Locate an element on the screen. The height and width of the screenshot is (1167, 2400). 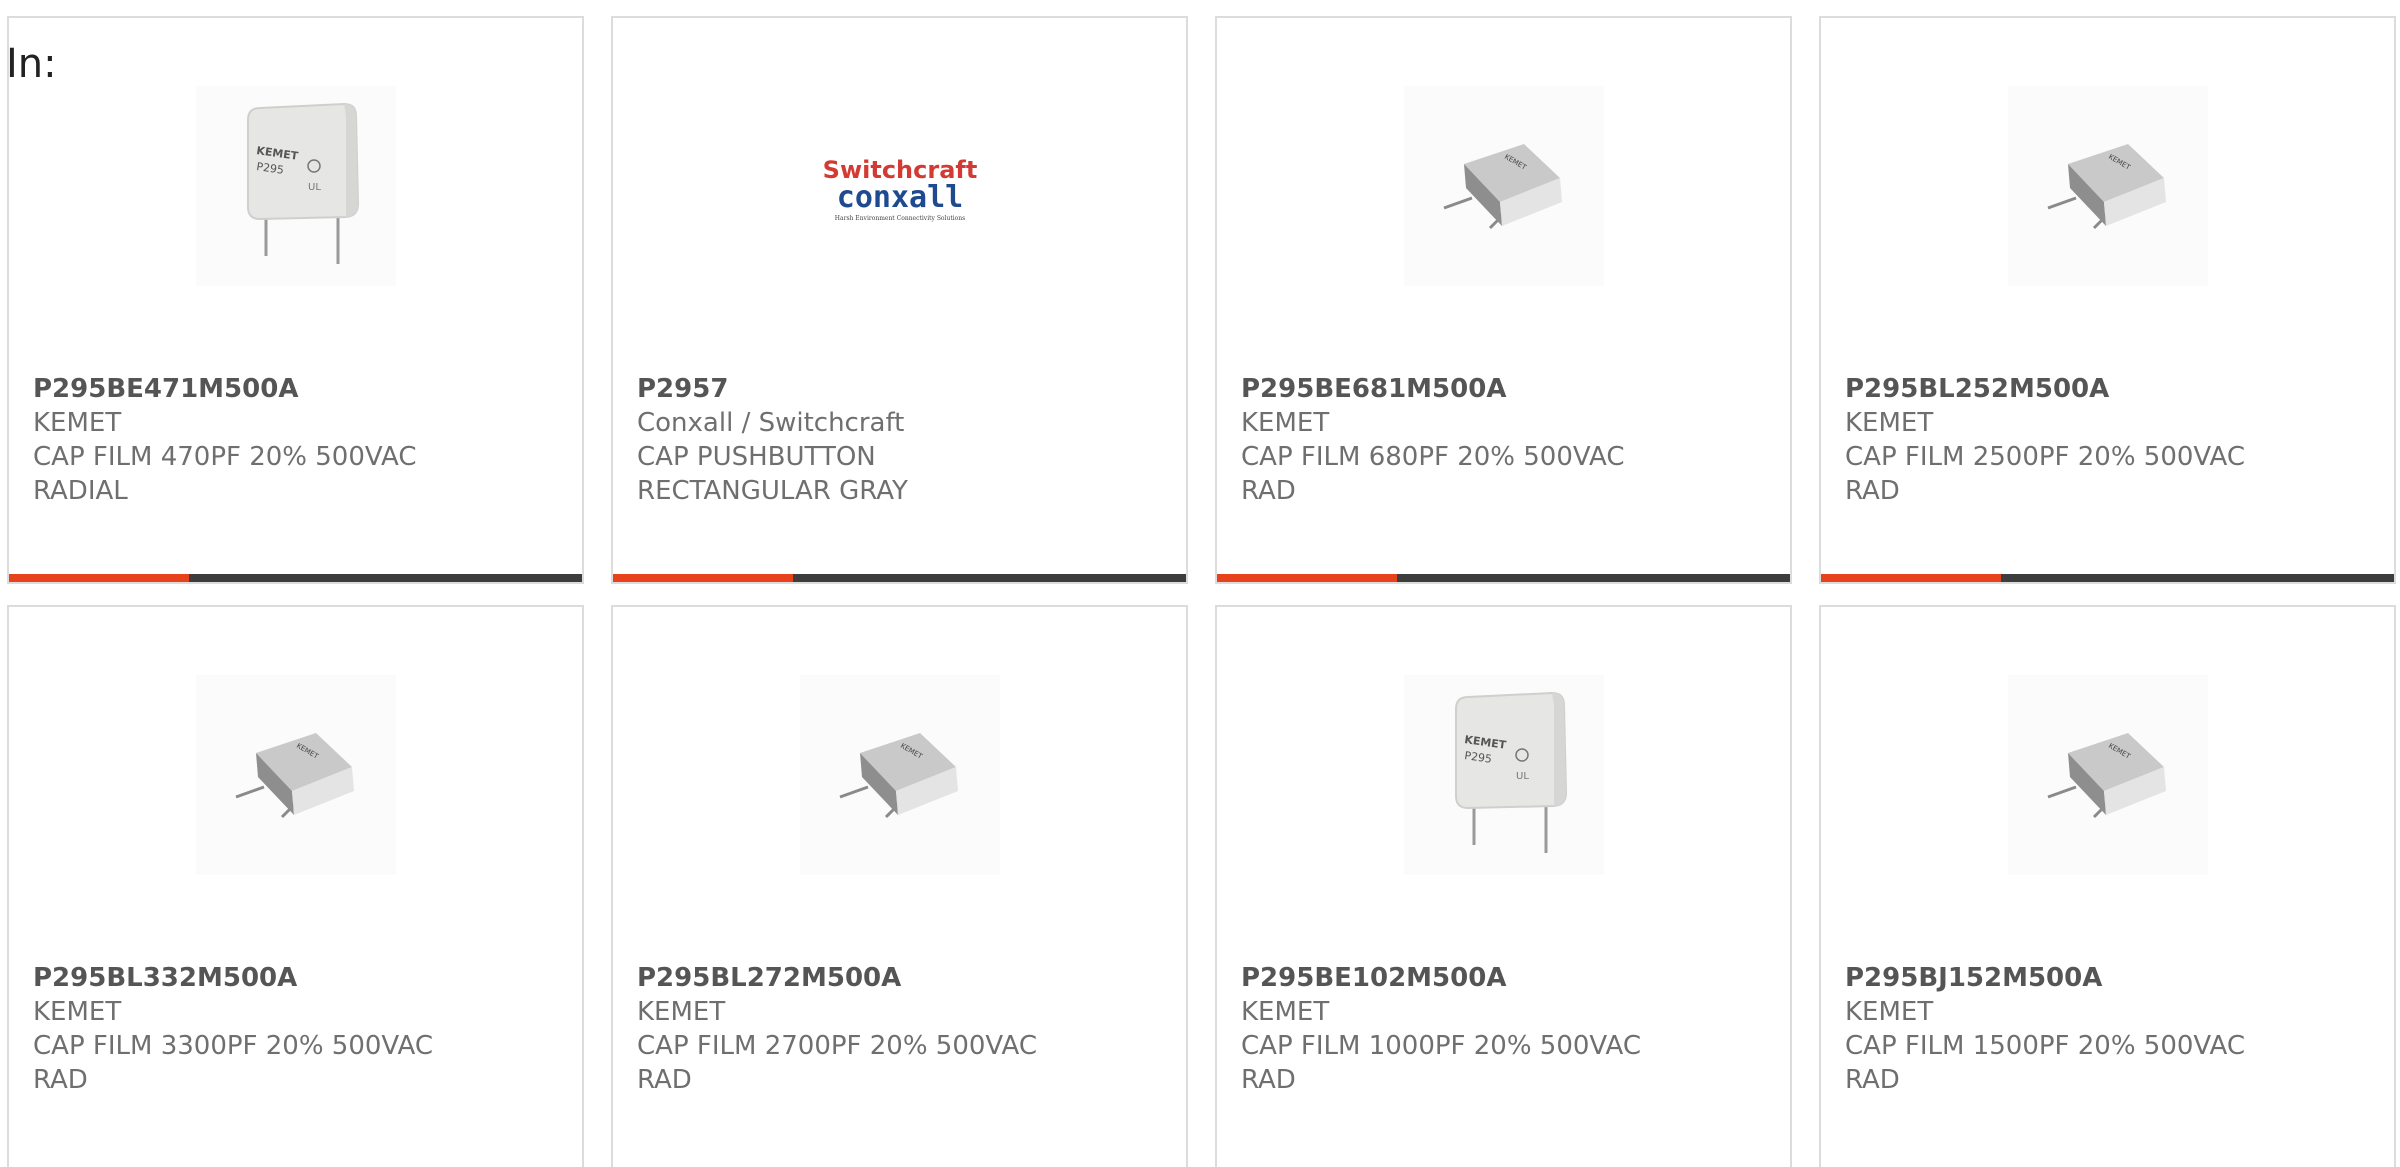
product-part-number: P295BL252M500A is located at coordinates (2105, 389).